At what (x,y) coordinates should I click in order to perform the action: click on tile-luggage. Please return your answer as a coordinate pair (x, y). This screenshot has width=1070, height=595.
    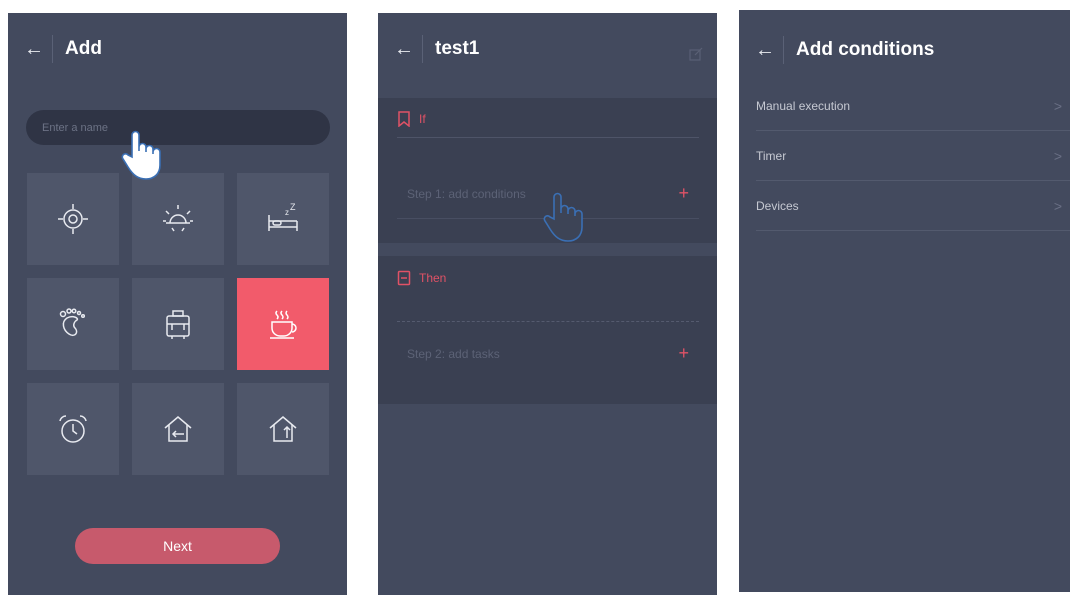
    Looking at the image, I should click on (178, 324).